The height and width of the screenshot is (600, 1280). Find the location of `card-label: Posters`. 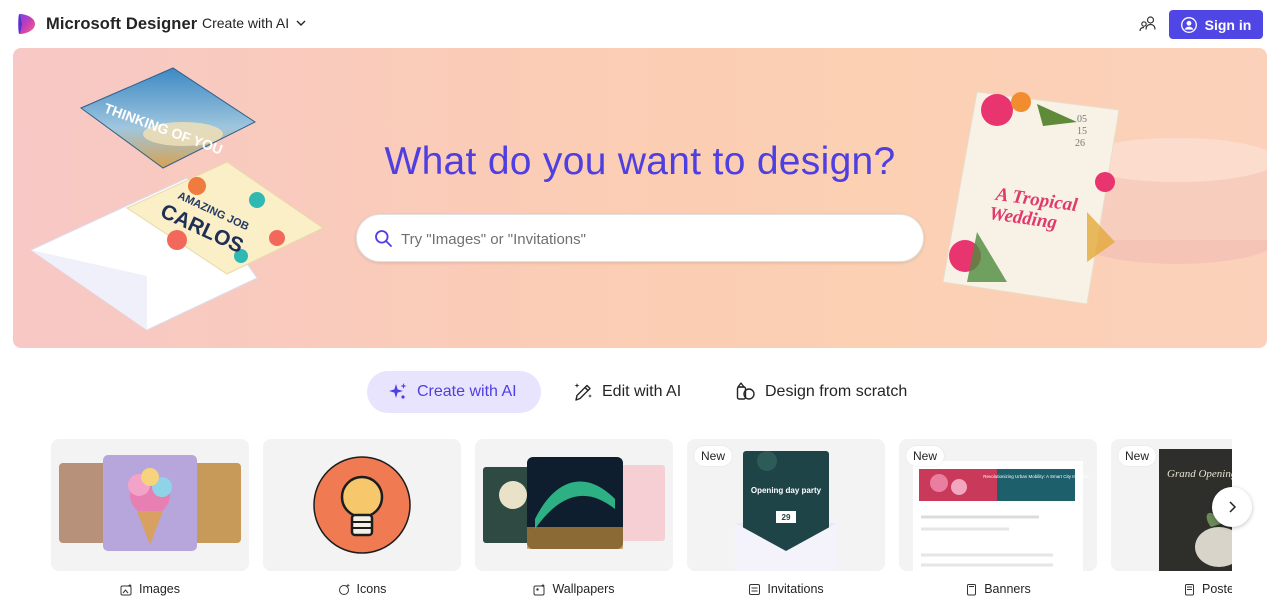

card-label: Posters is located at coordinates (1171, 589).